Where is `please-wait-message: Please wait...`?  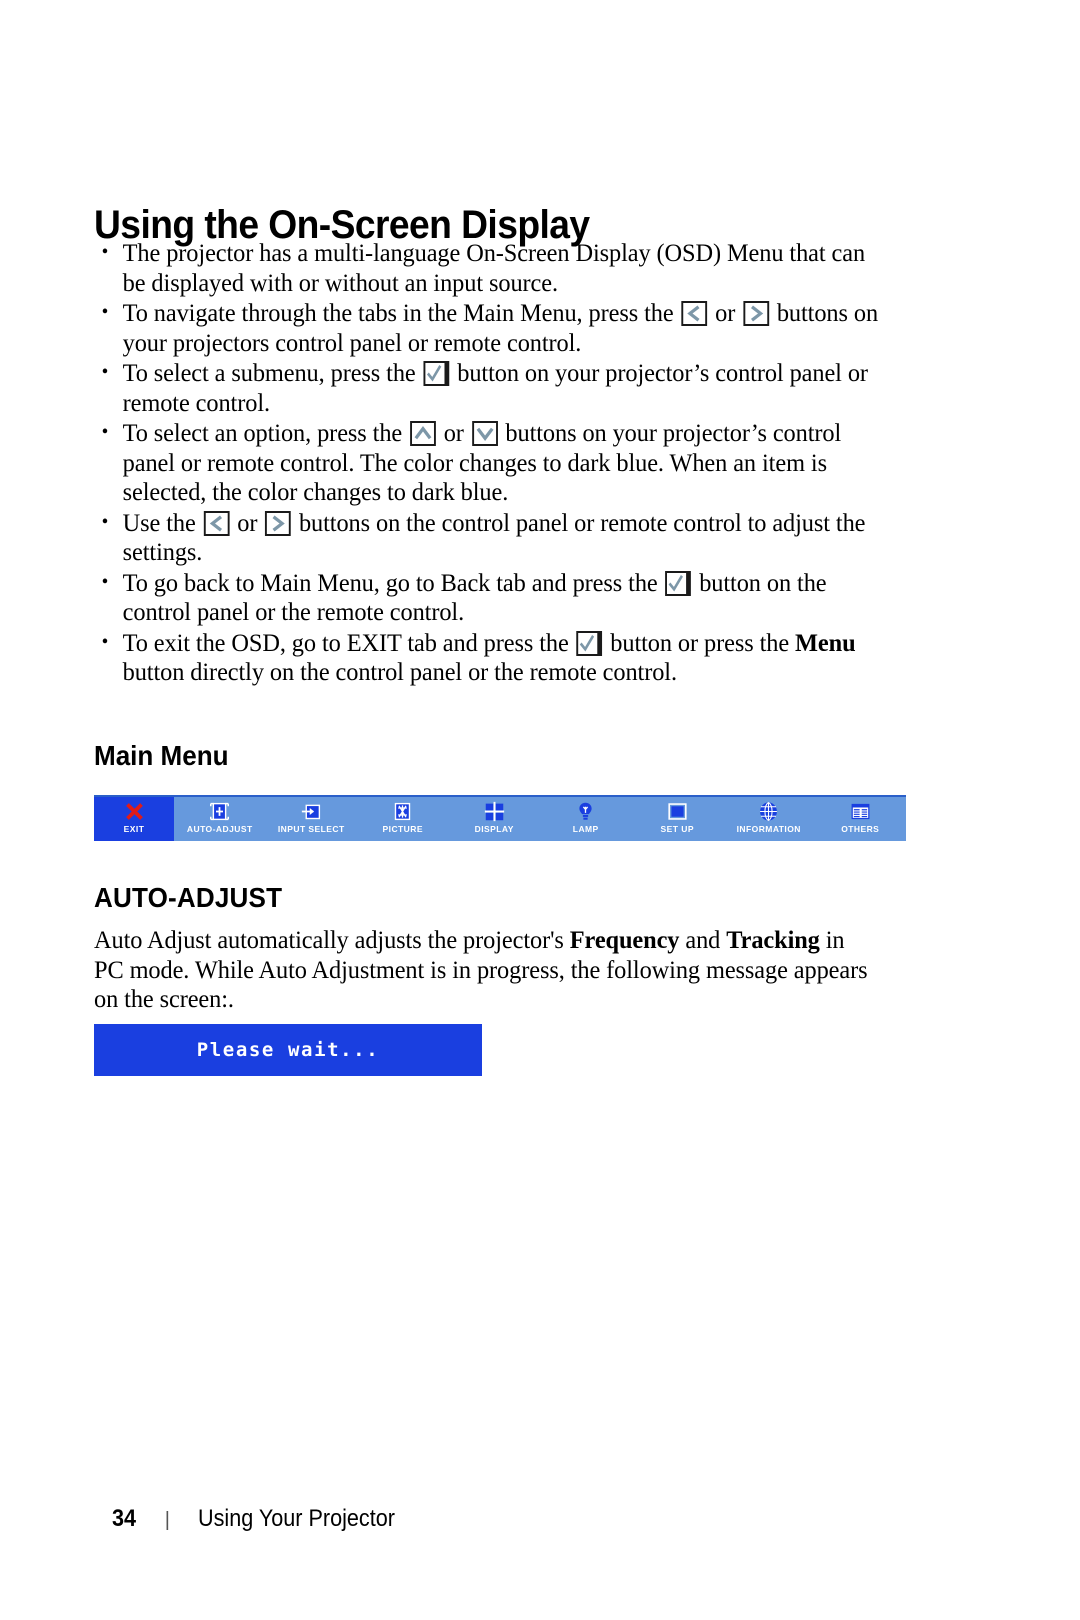
please-wait-message: Please wait... is located at coordinates (288, 1050).